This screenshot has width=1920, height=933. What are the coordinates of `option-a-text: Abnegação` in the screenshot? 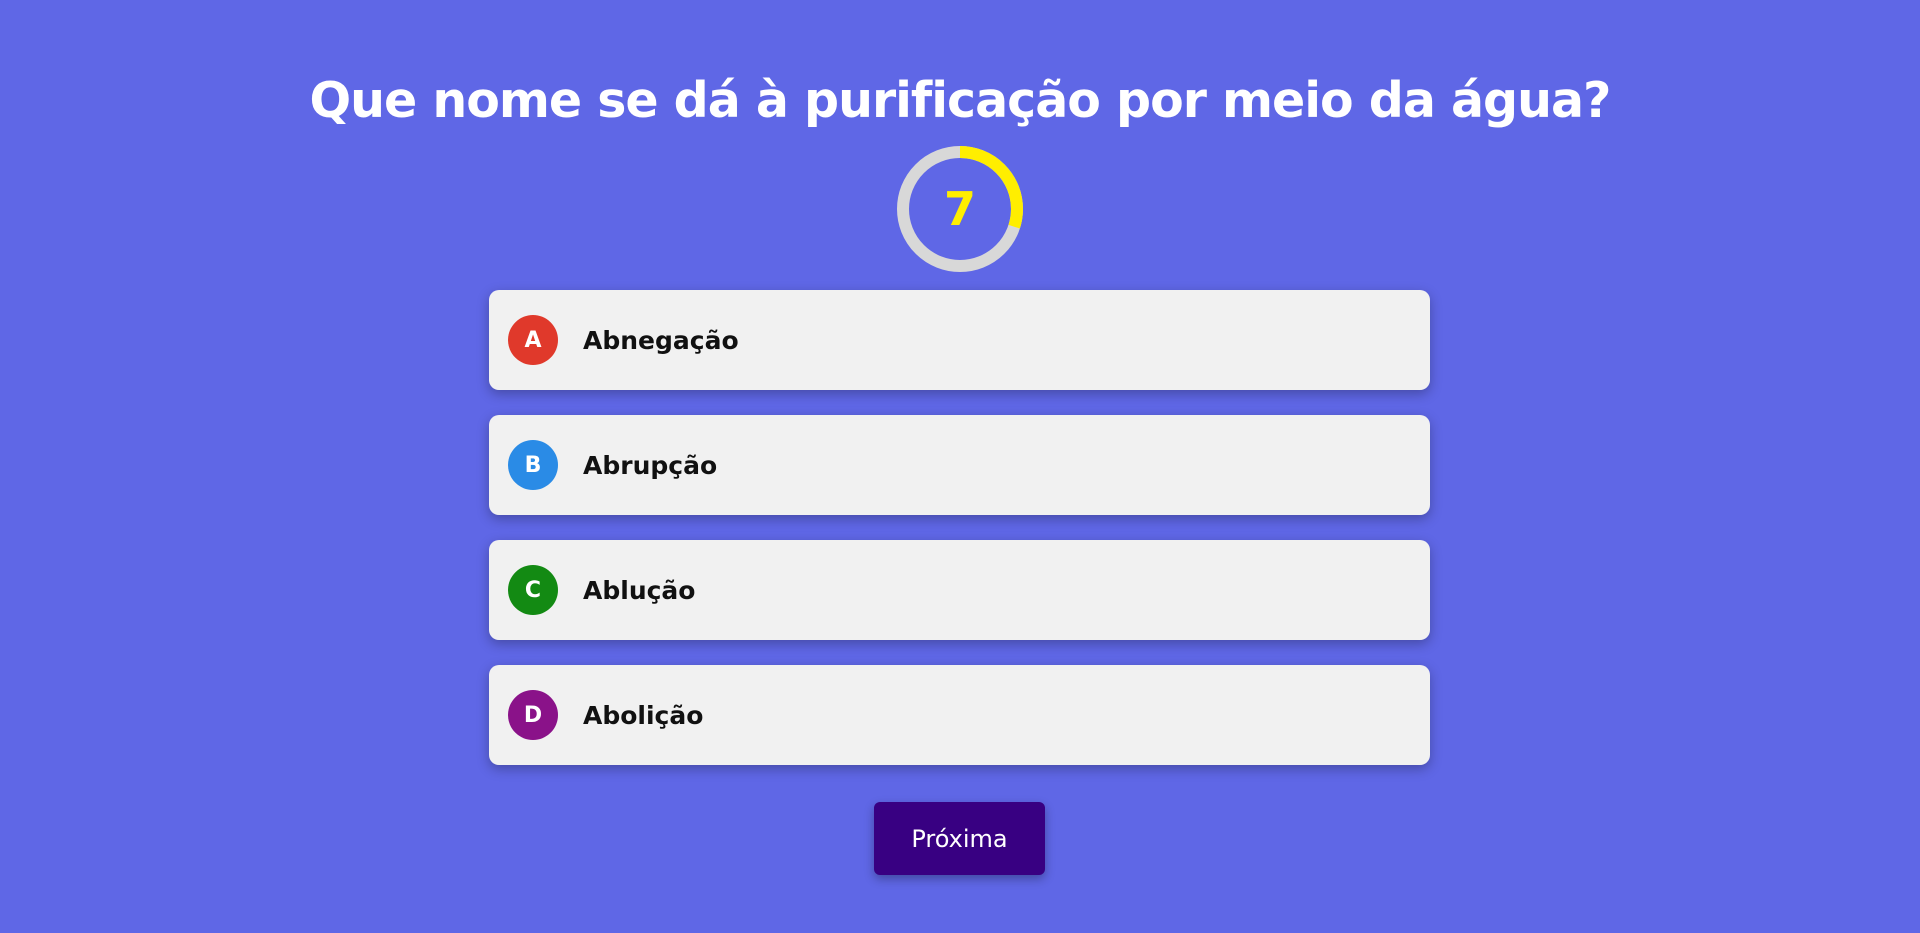 It's located at (661, 340).